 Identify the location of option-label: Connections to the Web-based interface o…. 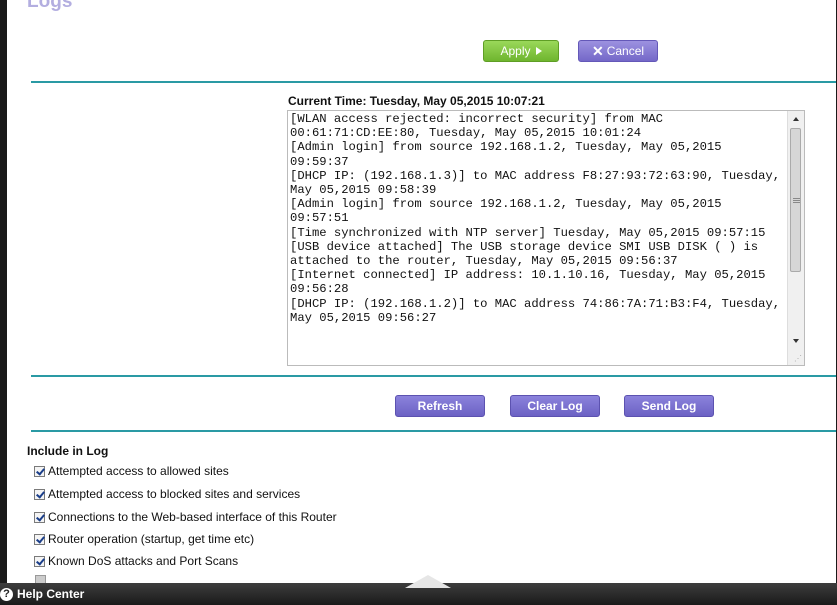
(192, 517).